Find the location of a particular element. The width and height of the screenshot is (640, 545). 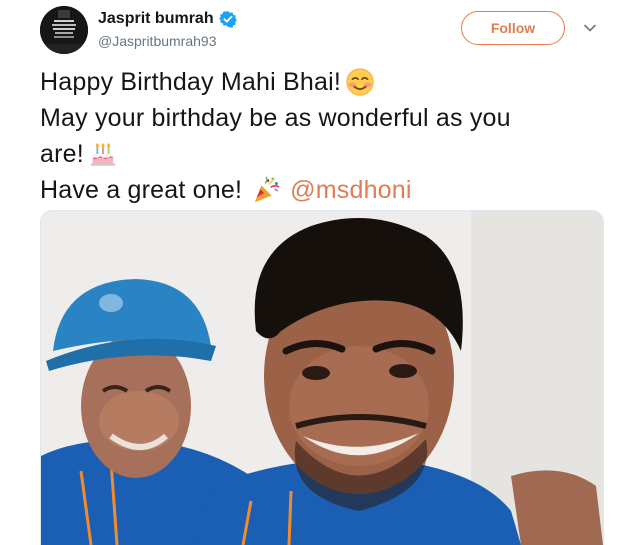

follow-button: Follow is located at coordinates (513, 28).